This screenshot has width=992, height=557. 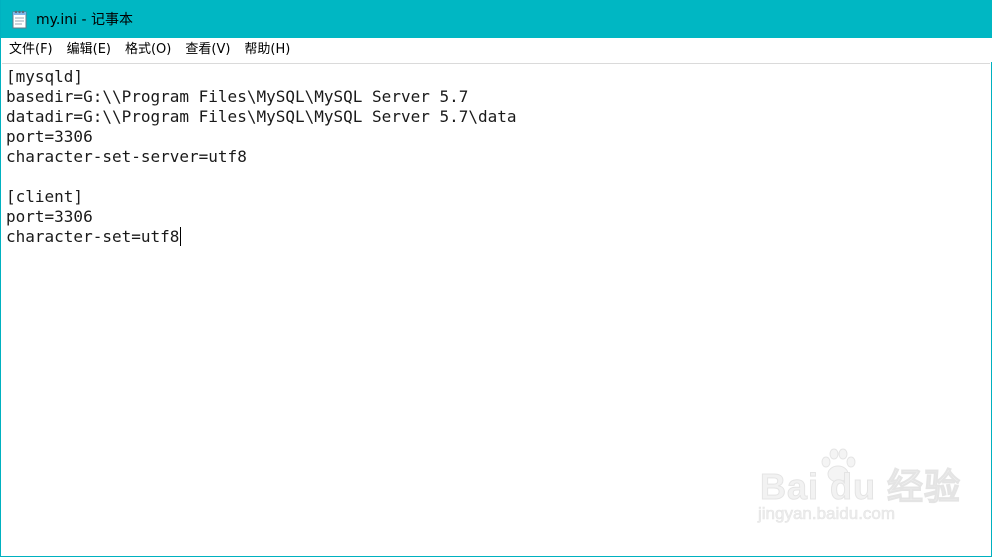 What do you see at coordinates (20, 19) in the screenshot?
I see `notepad-icon` at bounding box center [20, 19].